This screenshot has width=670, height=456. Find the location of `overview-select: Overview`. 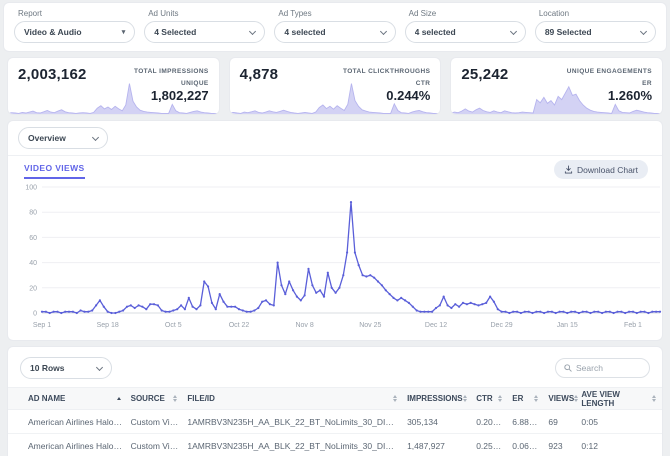

overview-select: Overview is located at coordinates (63, 138).